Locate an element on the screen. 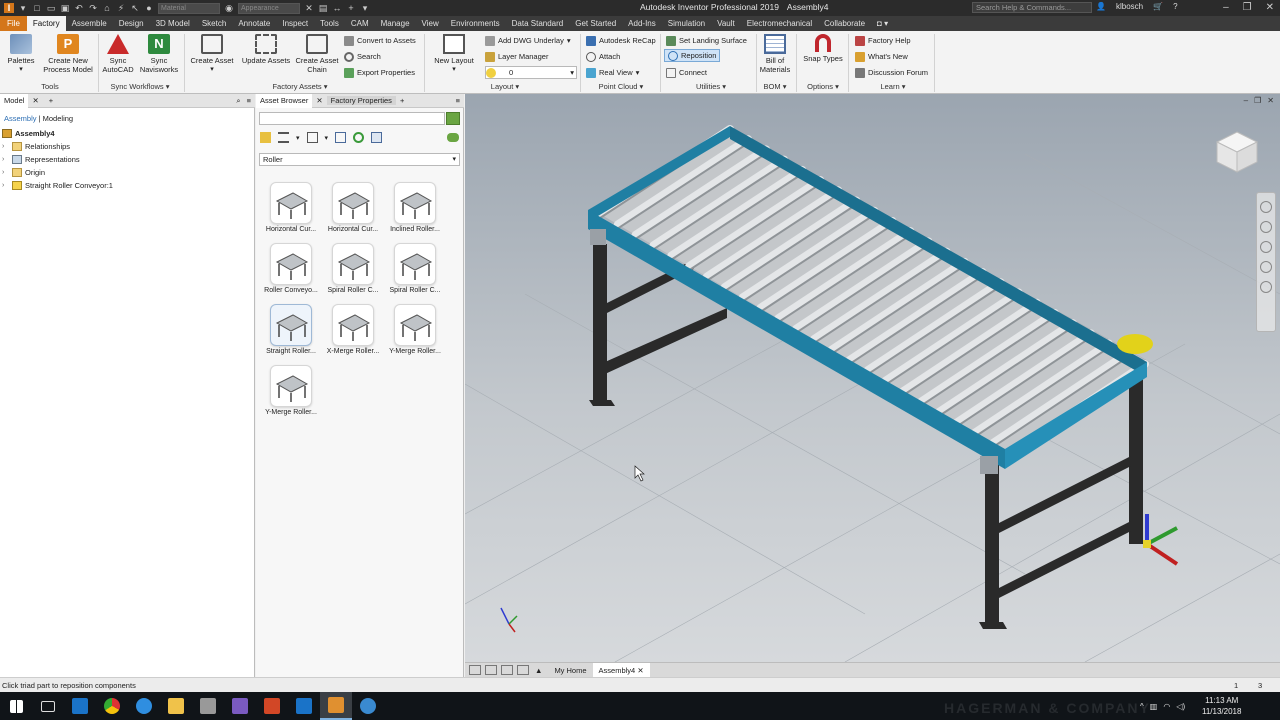 The image size is (1280, 720). user-name: klbosch is located at coordinates (1129, 6).